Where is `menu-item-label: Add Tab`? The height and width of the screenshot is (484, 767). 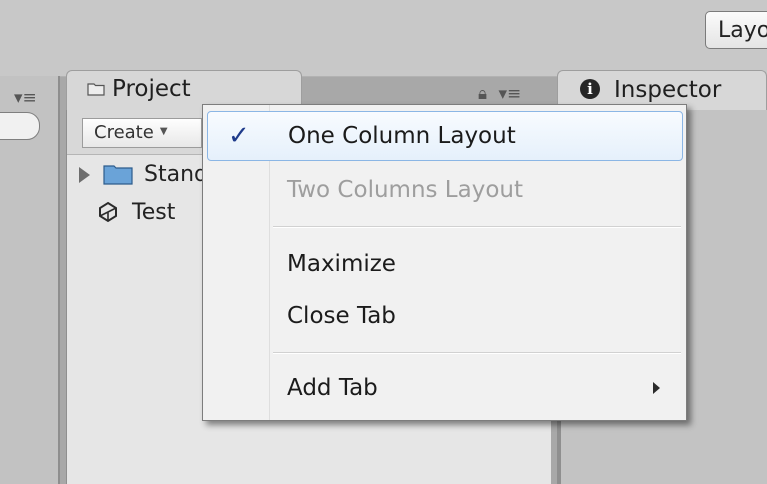
menu-item-label: Add Tab is located at coordinates (332, 388).